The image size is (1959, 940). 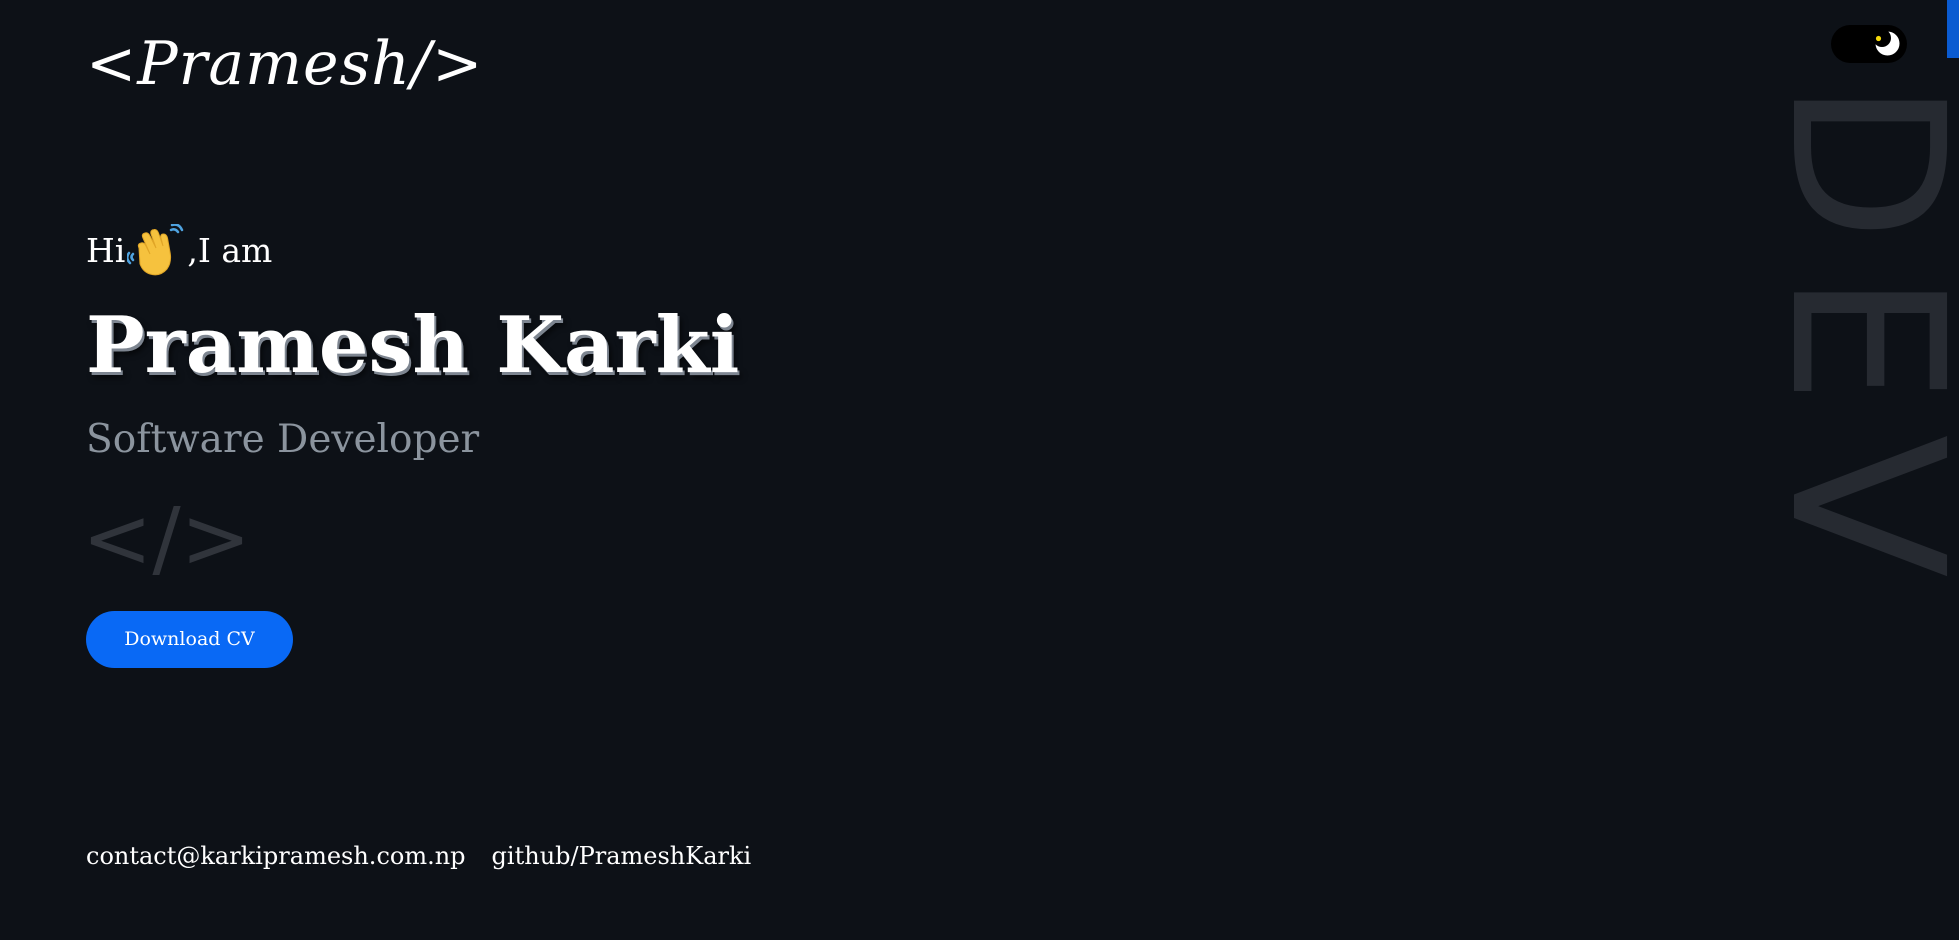 What do you see at coordinates (276, 856) in the screenshot?
I see `email-link: contact@karkipramesh.com.np` at bounding box center [276, 856].